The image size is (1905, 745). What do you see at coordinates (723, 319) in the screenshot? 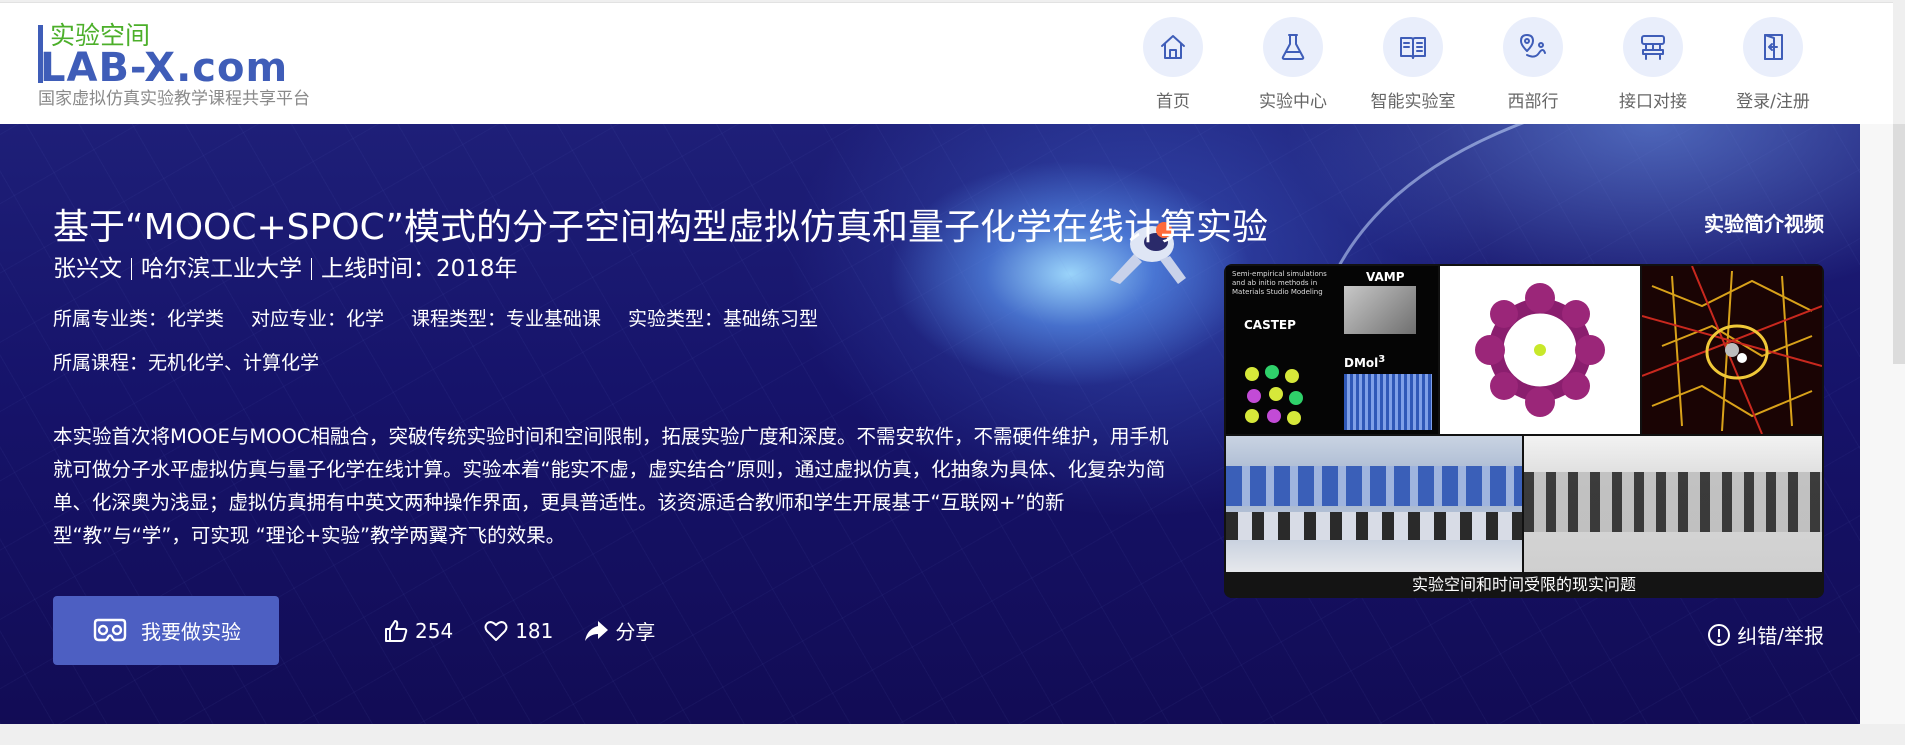
I see `experiment-type: 实验类型：基础练习型` at bounding box center [723, 319].